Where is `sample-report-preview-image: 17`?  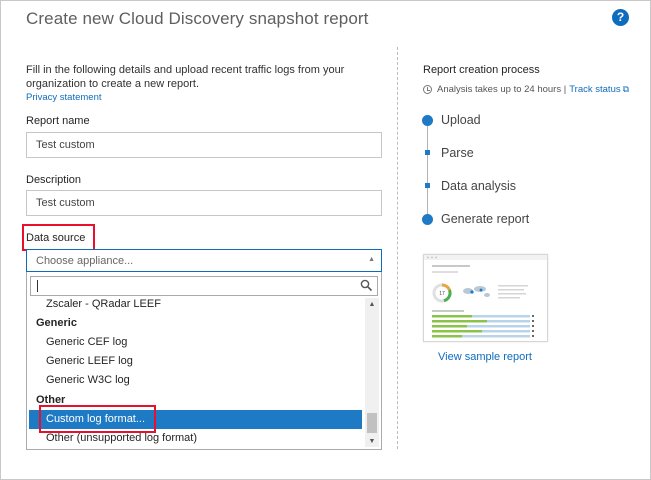 sample-report-preview-image: 17 is located at coordinates (485, 296).